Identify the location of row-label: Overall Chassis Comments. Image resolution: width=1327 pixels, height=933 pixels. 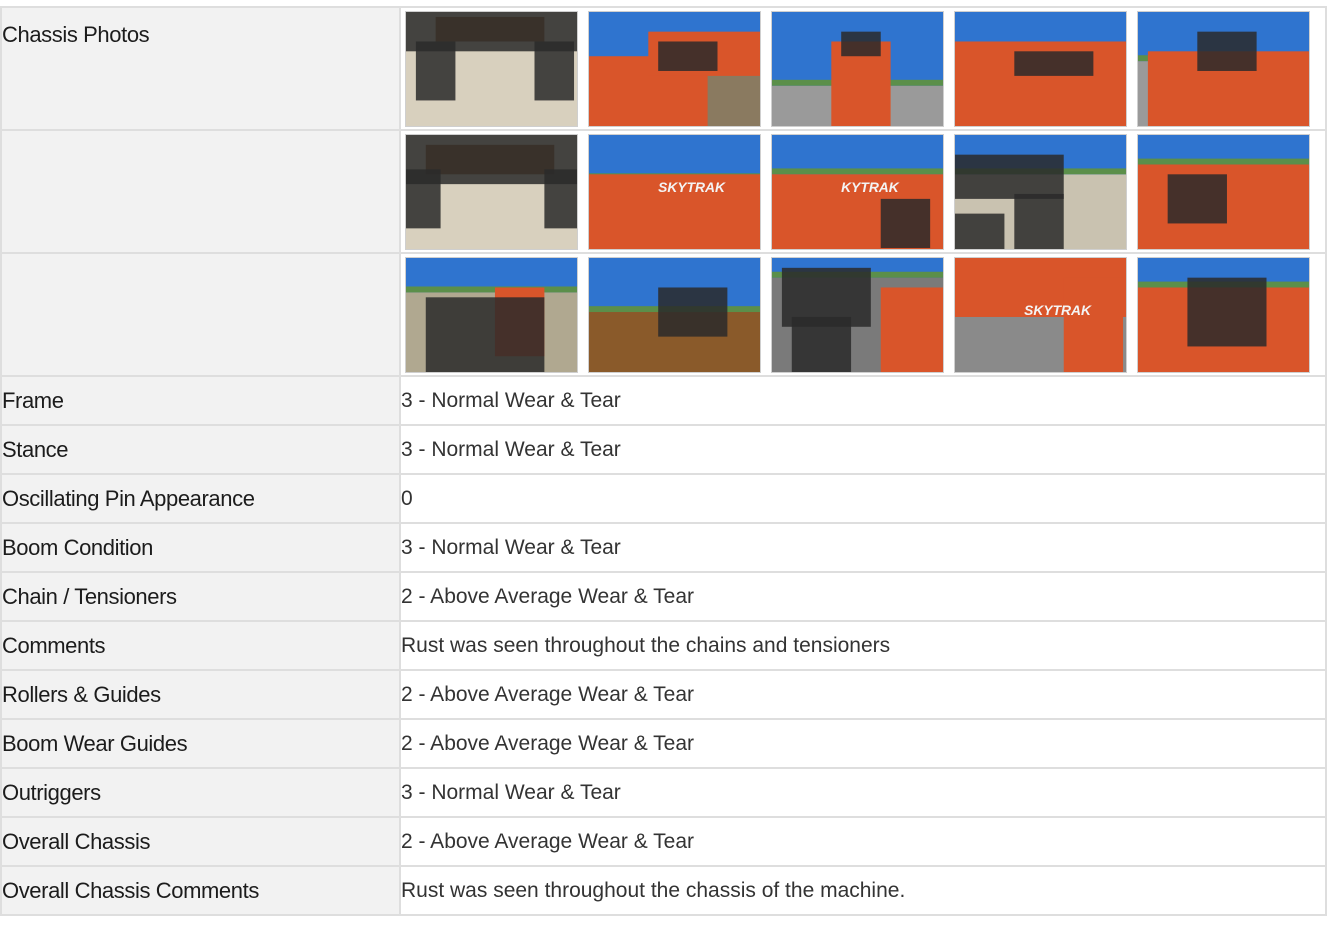
(200, 890).